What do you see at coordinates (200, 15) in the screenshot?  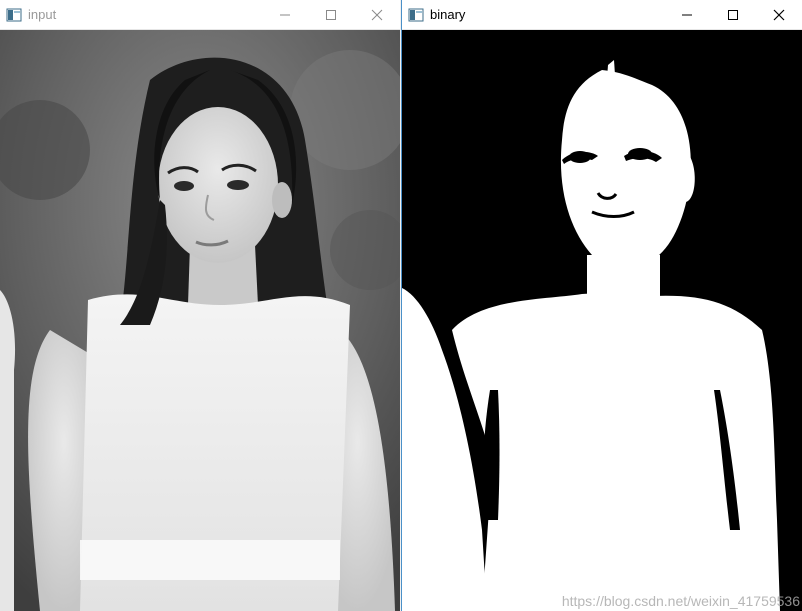 I see `input-titlebar: input` at bounding box center [200, 15].